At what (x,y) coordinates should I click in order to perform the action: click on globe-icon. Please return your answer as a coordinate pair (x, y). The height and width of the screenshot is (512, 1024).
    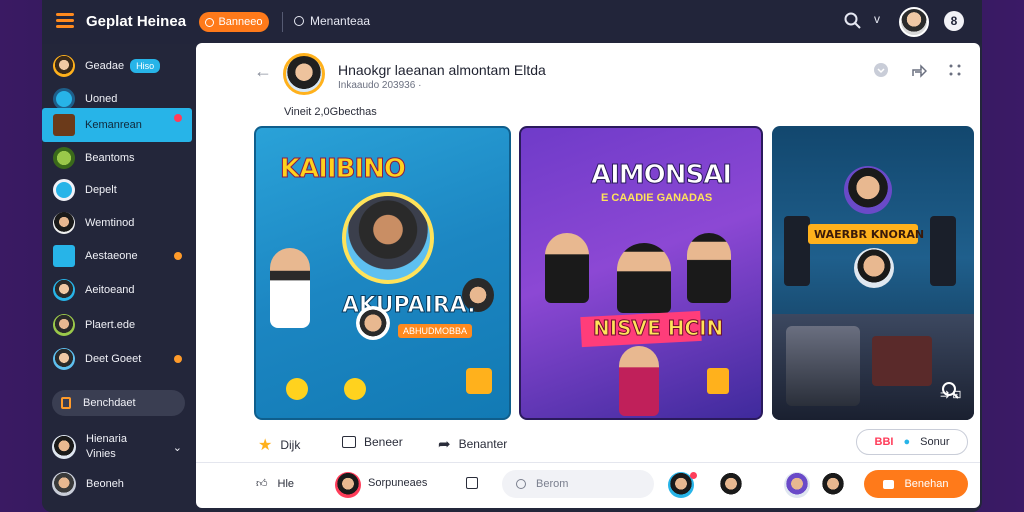
    Looking at the image, I should click on (299, 21).